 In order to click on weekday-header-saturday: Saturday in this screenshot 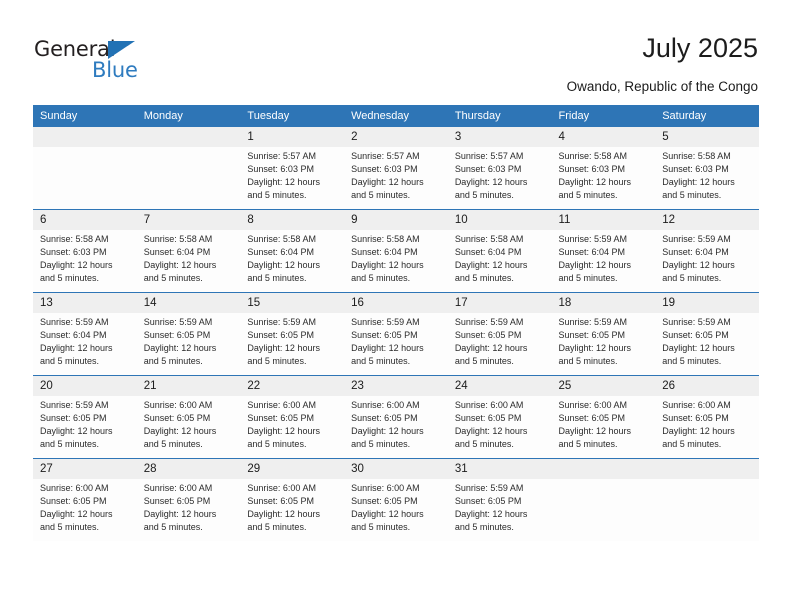, I will do `click(707, 116)`.